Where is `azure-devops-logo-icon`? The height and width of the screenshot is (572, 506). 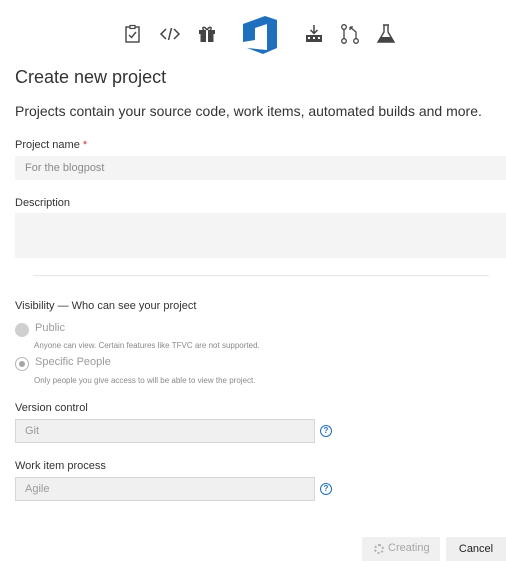 azure-devops-logo-icon is located at coordinates (261, 34).